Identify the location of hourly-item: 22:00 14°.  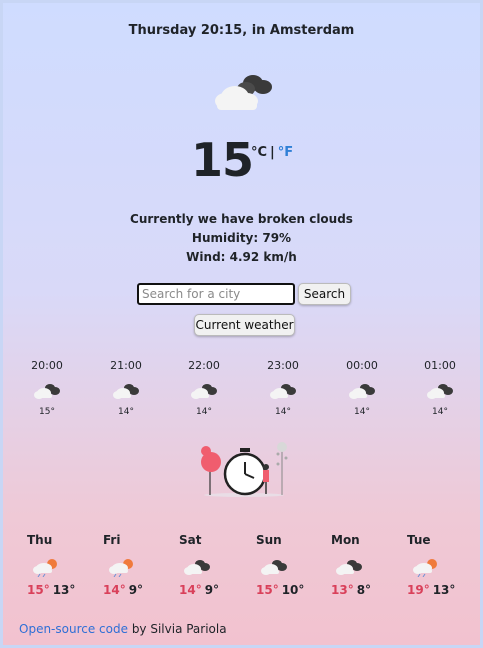
(204, 388).